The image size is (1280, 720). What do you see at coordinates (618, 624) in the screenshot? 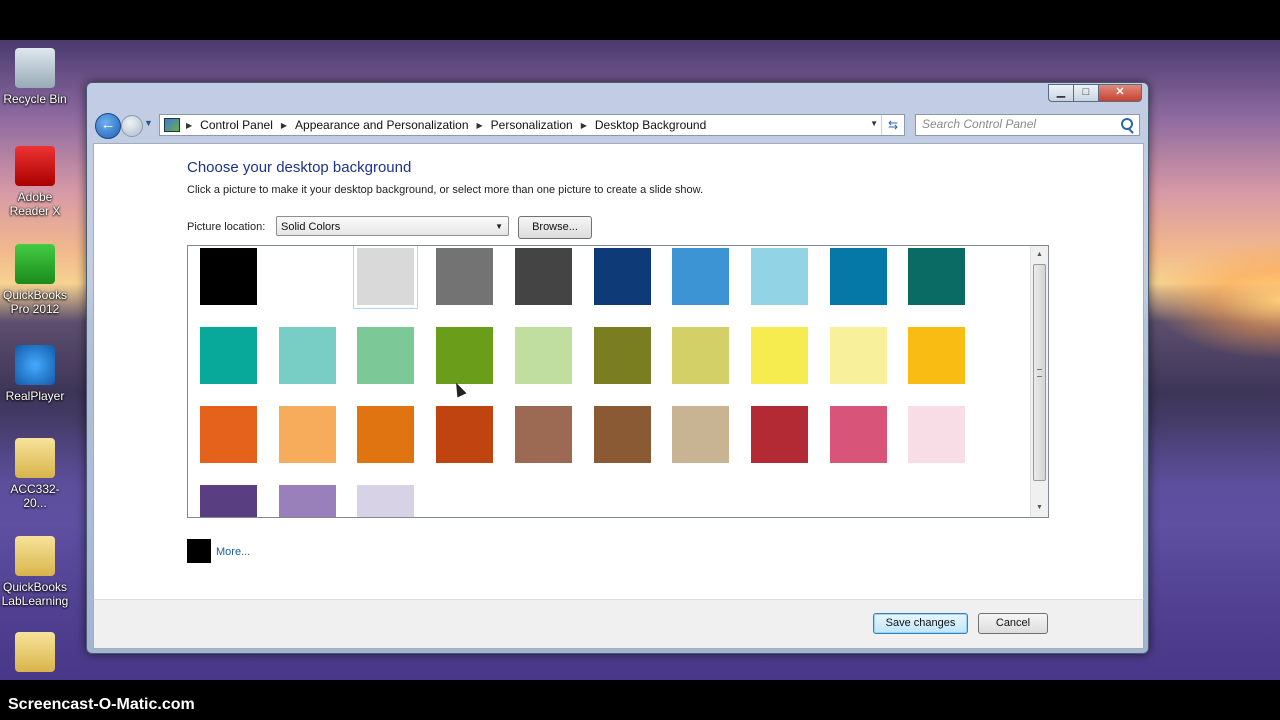
I see `dialog-footer: Save changes Cancel` at bounding box center [618, 624].